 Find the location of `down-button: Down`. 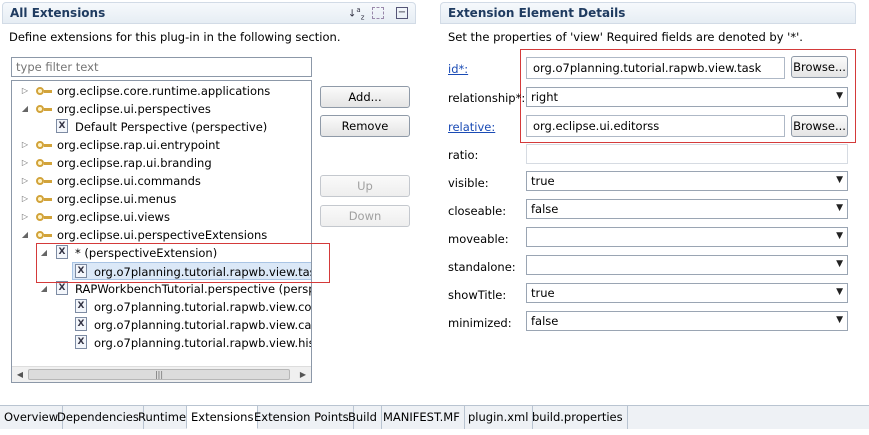

down-button: Down is located at coordinates (365, 216).